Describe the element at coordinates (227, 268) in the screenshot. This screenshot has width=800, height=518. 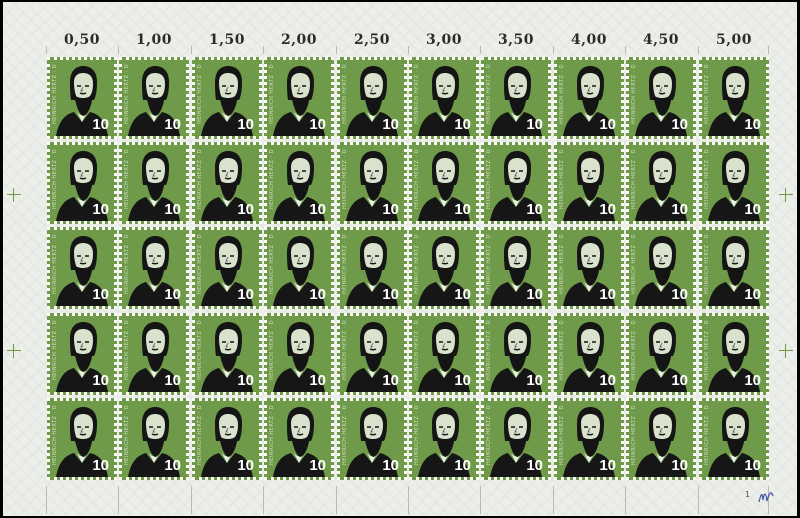
I see `stamp-r3-c3: HEINRICH HERTZ · DEUTSCHE BUNDESPOST 10` at that location.